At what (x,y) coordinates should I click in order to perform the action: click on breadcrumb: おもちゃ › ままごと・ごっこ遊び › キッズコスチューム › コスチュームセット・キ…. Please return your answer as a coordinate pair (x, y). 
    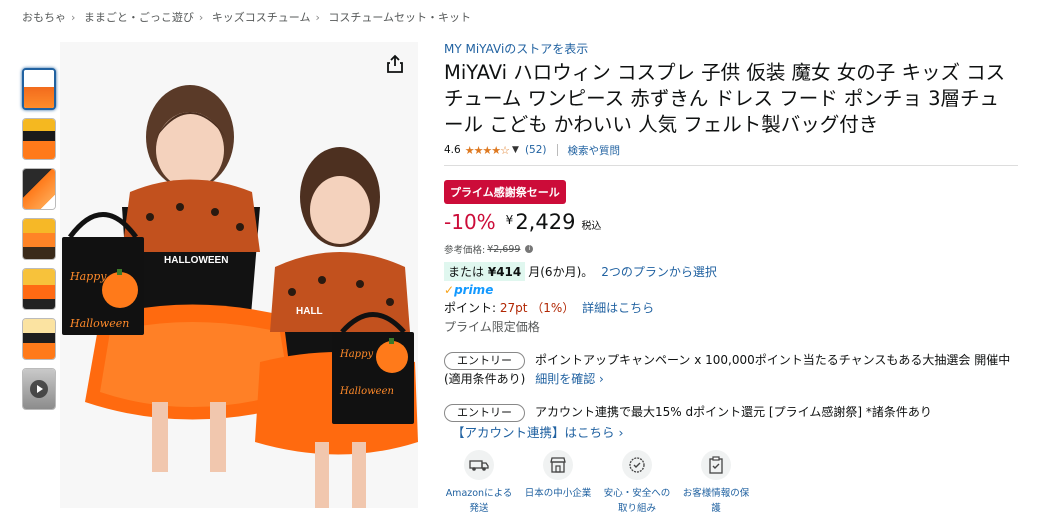
    Looking at the image, I should click on (246, 17).